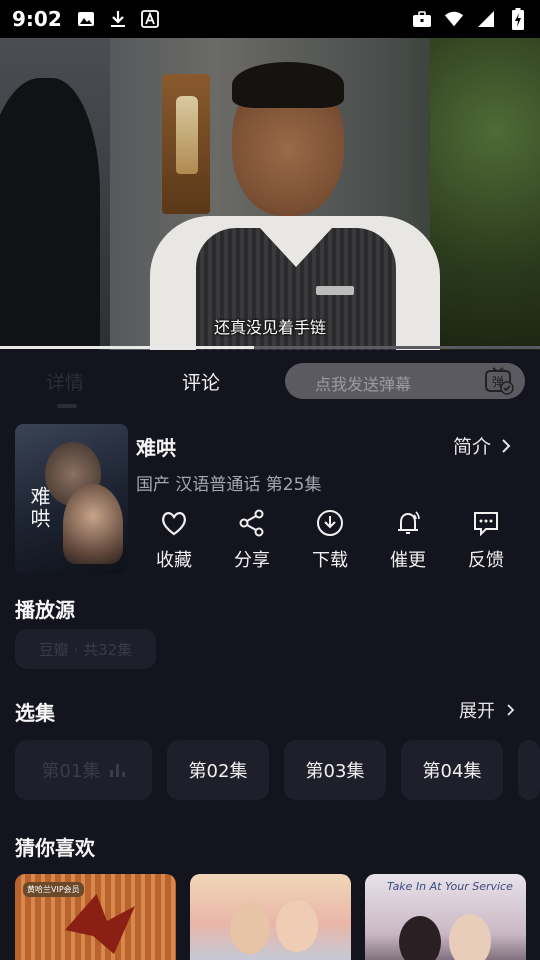 The height and width of the screenshot is (960, 540). Describe the element at coordinates (518, 19) in the screenshot. I see `battery-charging-icon` at that location.